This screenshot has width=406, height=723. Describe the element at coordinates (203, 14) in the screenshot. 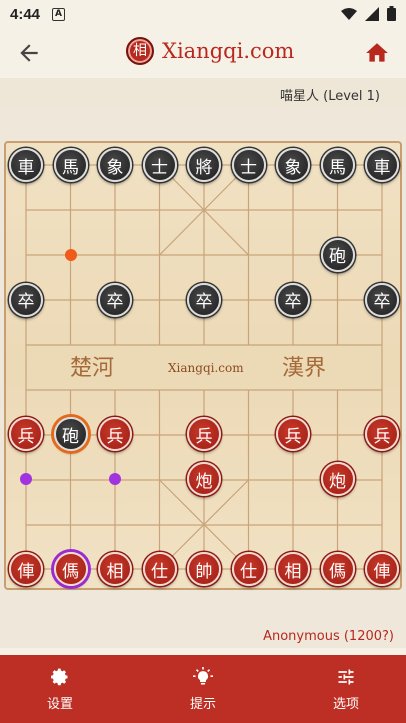

I see `status-bar: 4:44 A` at that location.